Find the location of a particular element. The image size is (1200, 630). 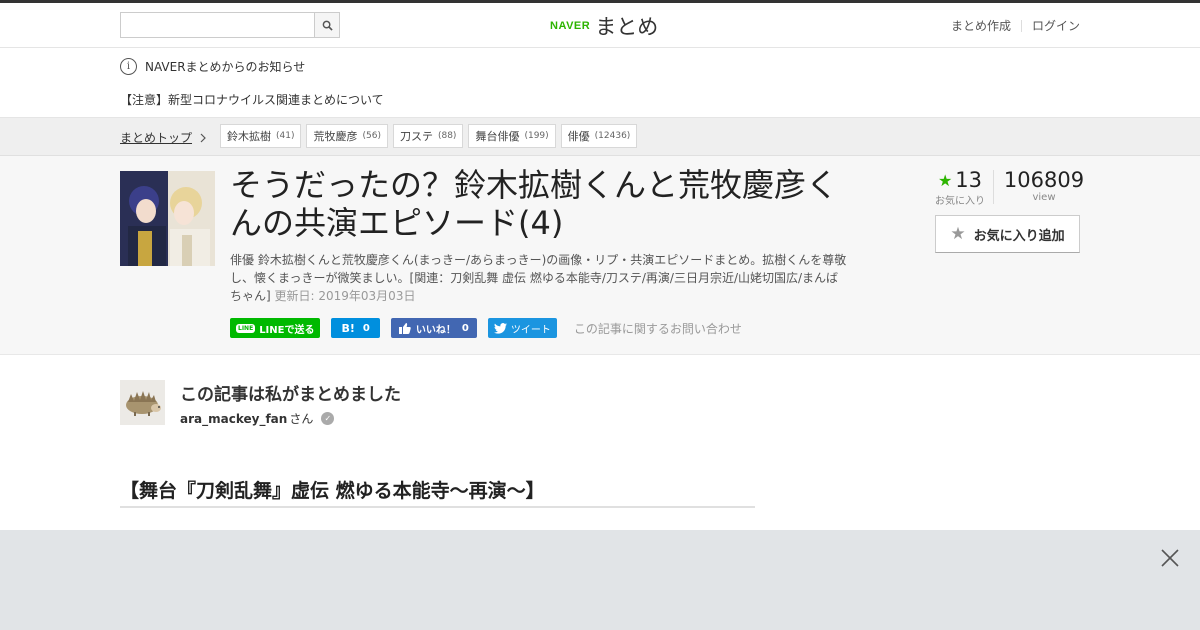

notice-area: i NAVERまとめからのお知らせ 【注意】新型コロナウイルス関連まとめについて is located at coordinates (600, 83).